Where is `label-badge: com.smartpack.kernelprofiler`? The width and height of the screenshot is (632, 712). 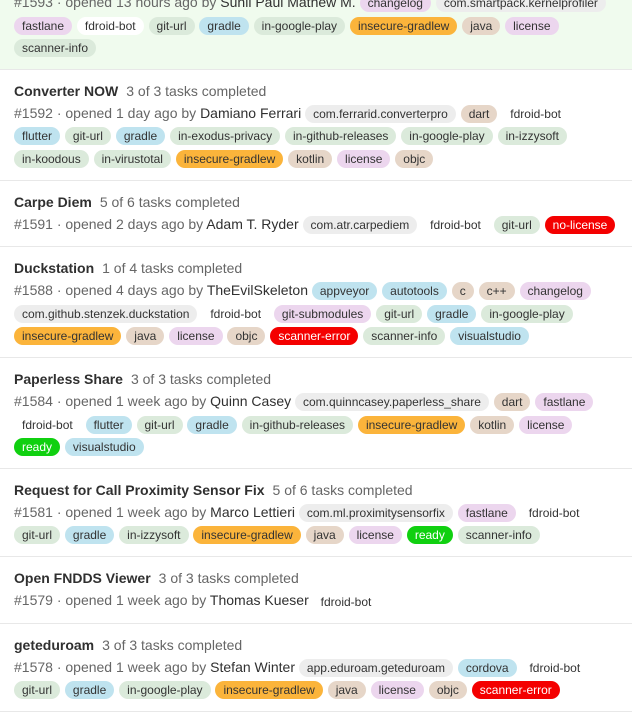
label-badge: com.smartpack.kernelprofiler is located at coordinates (520, 6).